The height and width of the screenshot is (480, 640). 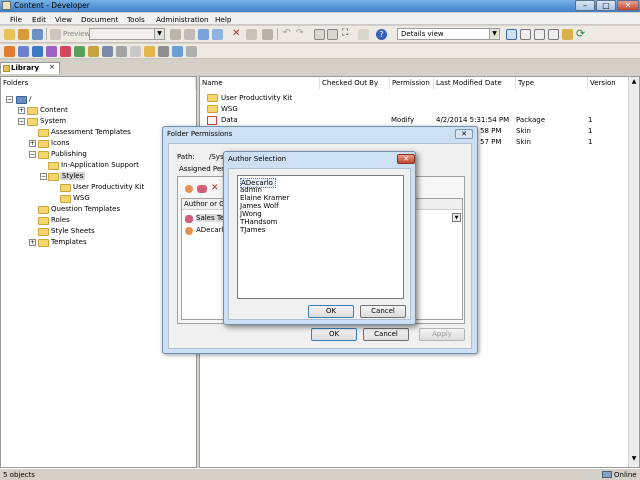 What do you see at coordinates (236, 33) in the screenshot?
I see `delete-icon: ✕` at bounding box center [236, 33].